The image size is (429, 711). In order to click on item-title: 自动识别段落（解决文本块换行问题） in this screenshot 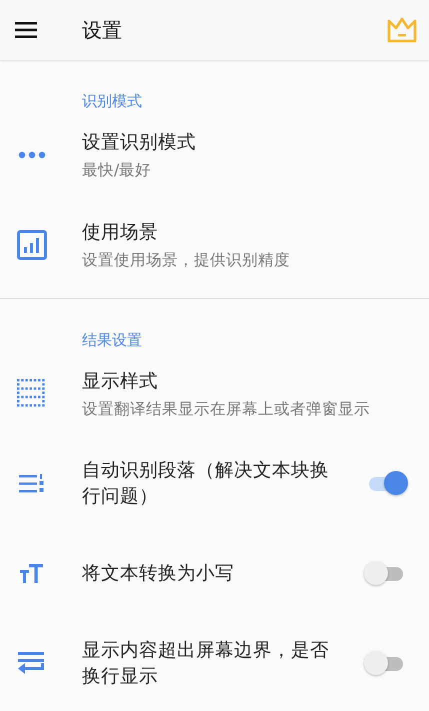, I will do `click(206, 484)`.